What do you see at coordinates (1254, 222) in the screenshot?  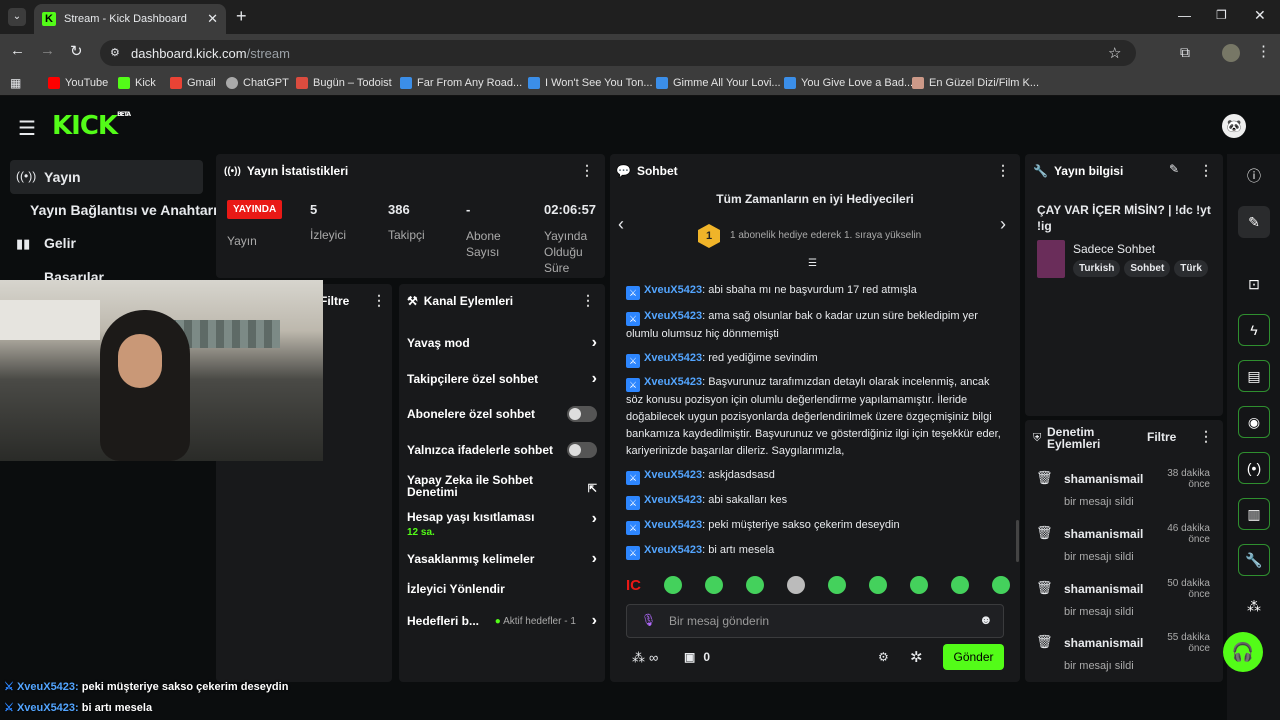 I see `edit-layout-icon: ✎` at bounding box center [1254, 222].